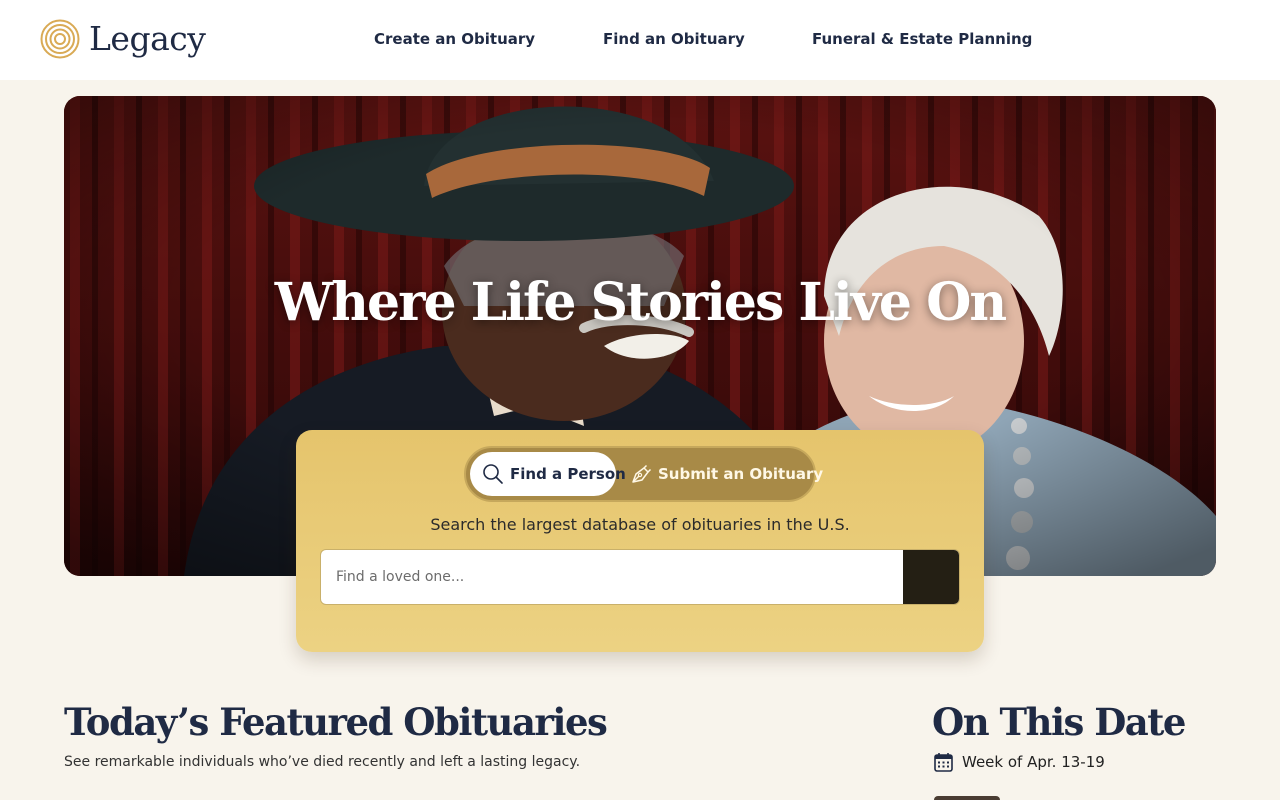 This screenshot has width=1280, height=800. I want to click on on-this-date-week: Week of Apr. 13-19, so click(1019, 762).